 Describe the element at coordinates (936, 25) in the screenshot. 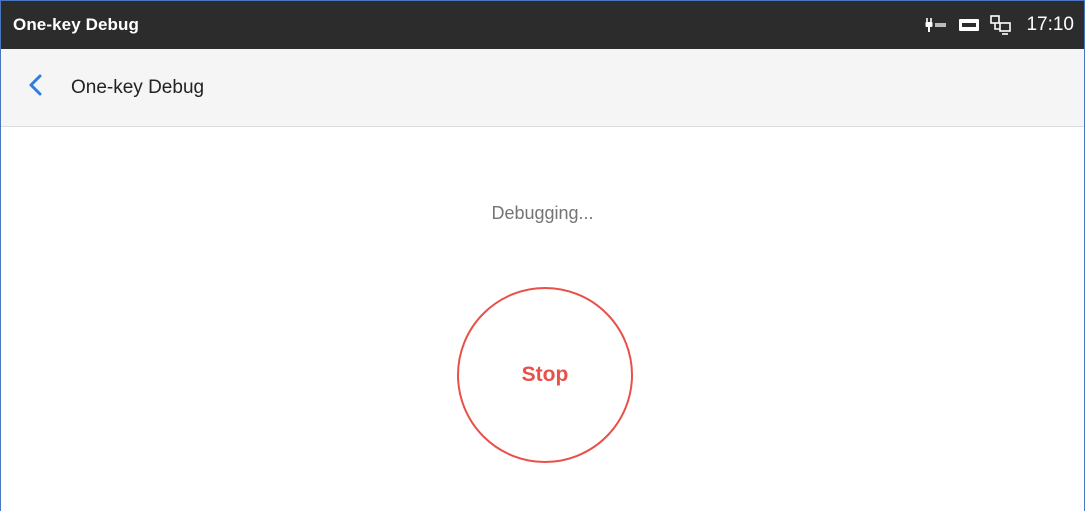

I see `poe-power-icon` at that location.